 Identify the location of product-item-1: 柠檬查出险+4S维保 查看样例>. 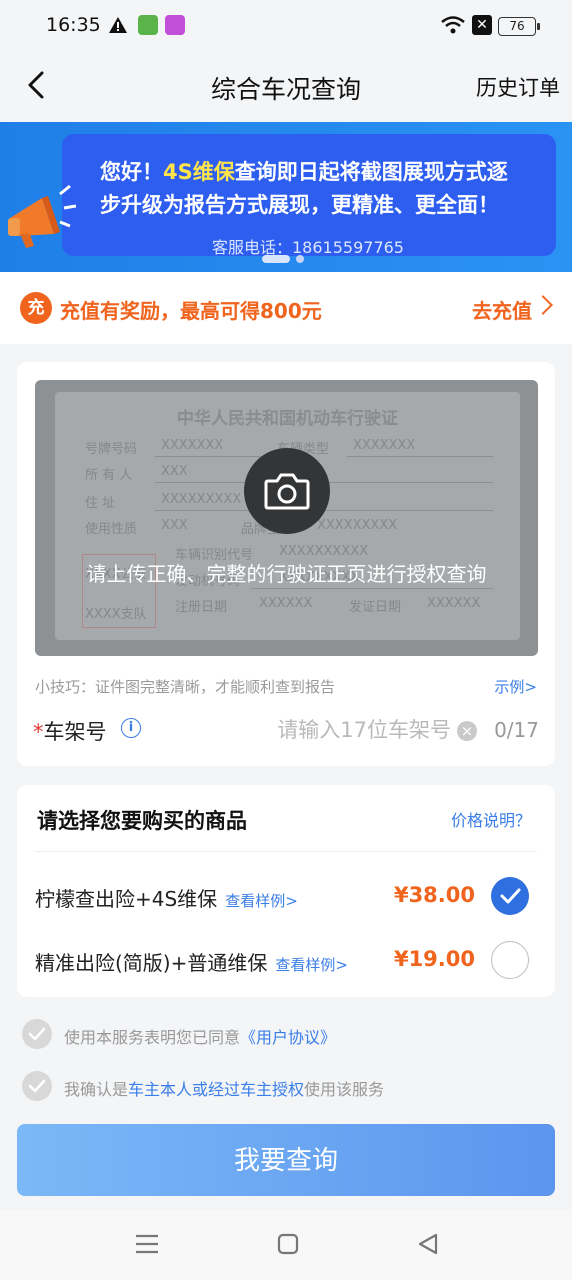
(166, 897).